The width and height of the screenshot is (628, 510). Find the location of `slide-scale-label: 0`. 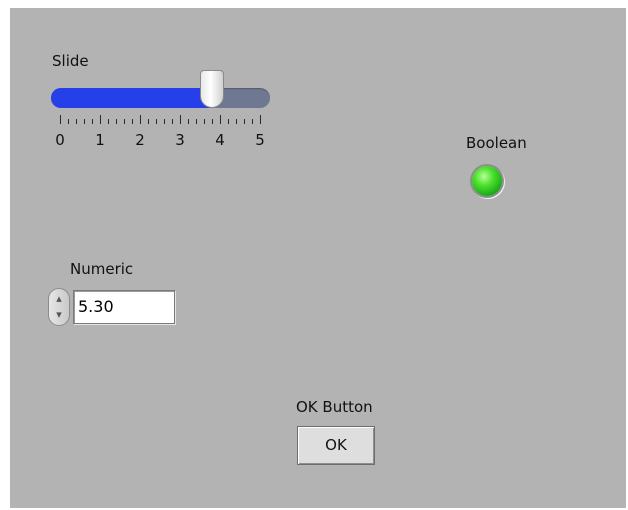

slide-scale-label: 0 is located at coordinates (60, 140).